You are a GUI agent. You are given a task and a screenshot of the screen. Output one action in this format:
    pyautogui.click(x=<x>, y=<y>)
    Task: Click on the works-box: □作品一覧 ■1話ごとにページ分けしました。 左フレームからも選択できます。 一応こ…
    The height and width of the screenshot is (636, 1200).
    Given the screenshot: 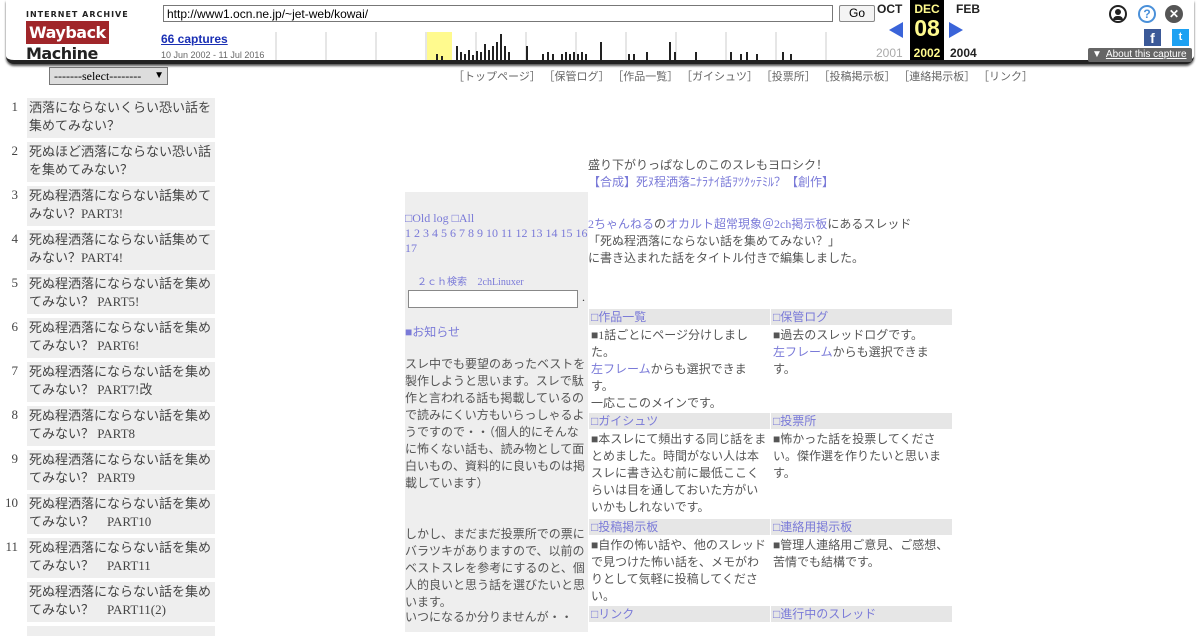 What is the action you would take?
    pyautogui.click(x=679, y=360)
    